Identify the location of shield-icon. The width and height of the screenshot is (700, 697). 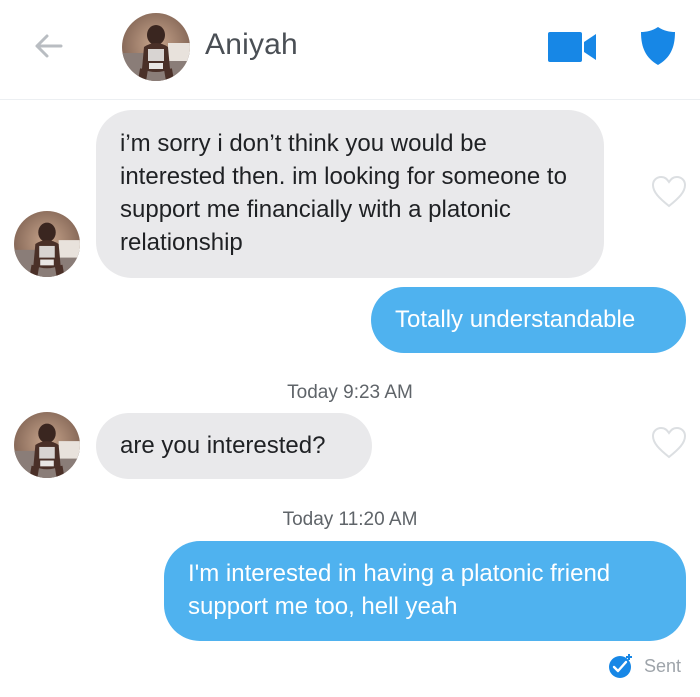
(658, 46).